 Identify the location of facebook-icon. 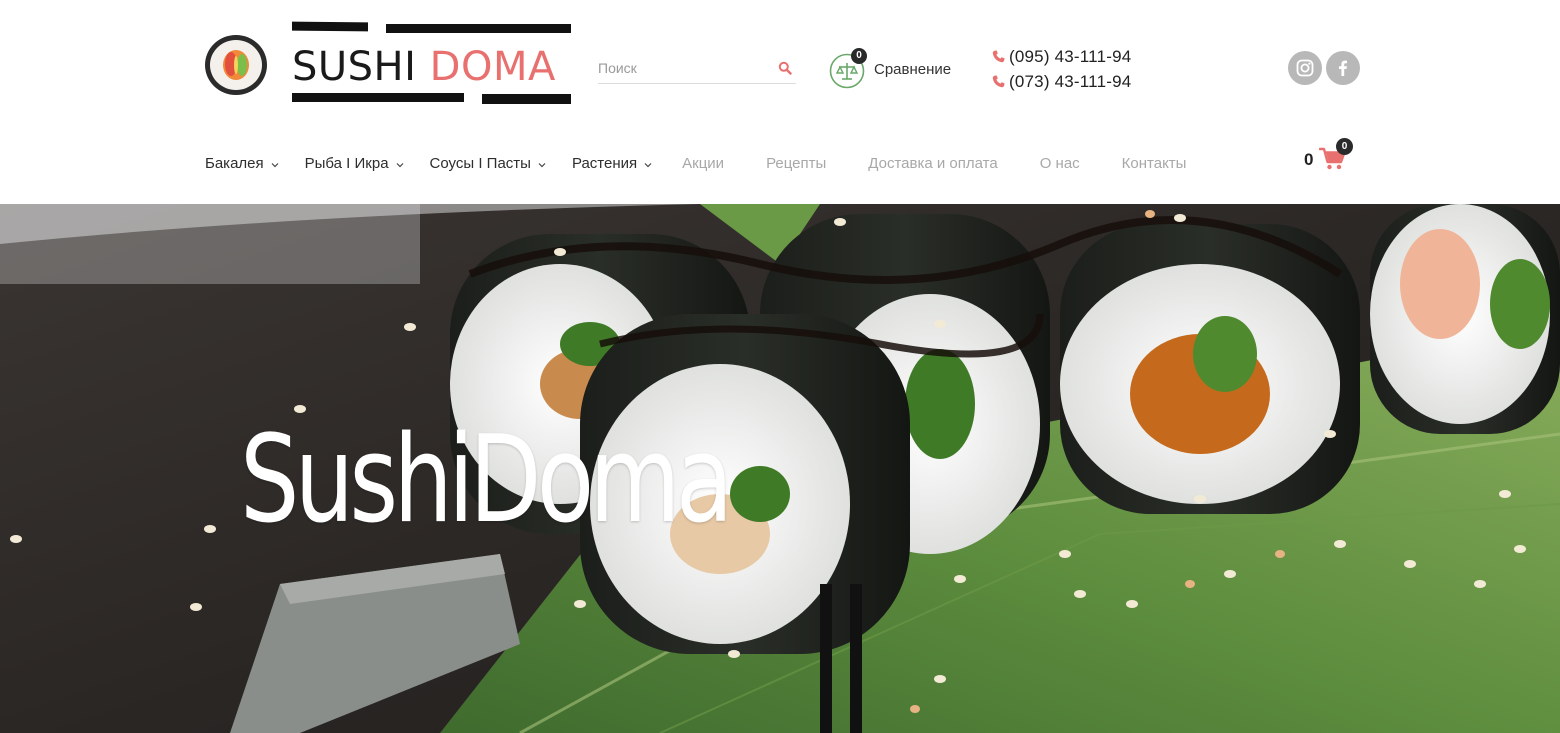
(1343, 68).